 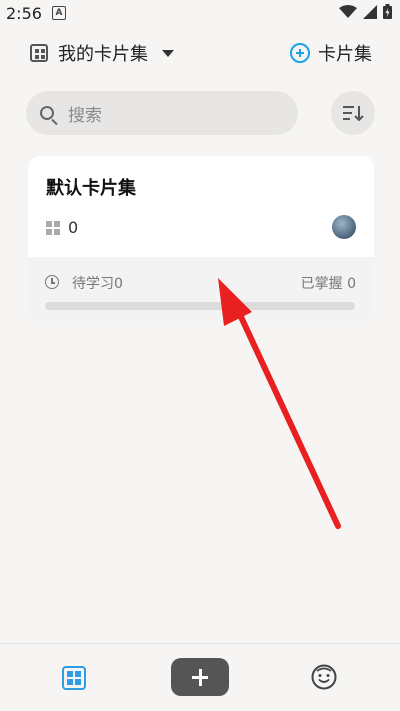 I want to click on status-time: 2:56, so click(x=24, y=13).